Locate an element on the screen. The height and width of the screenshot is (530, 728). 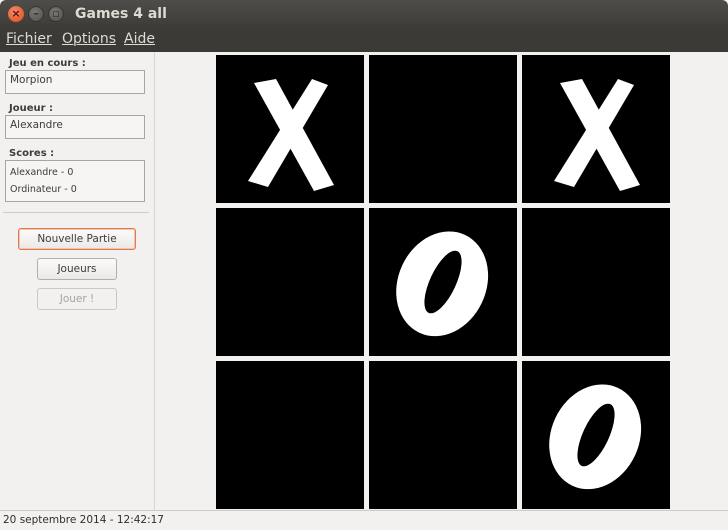
players-button: Joueurs is located at coordinates (77, 269).